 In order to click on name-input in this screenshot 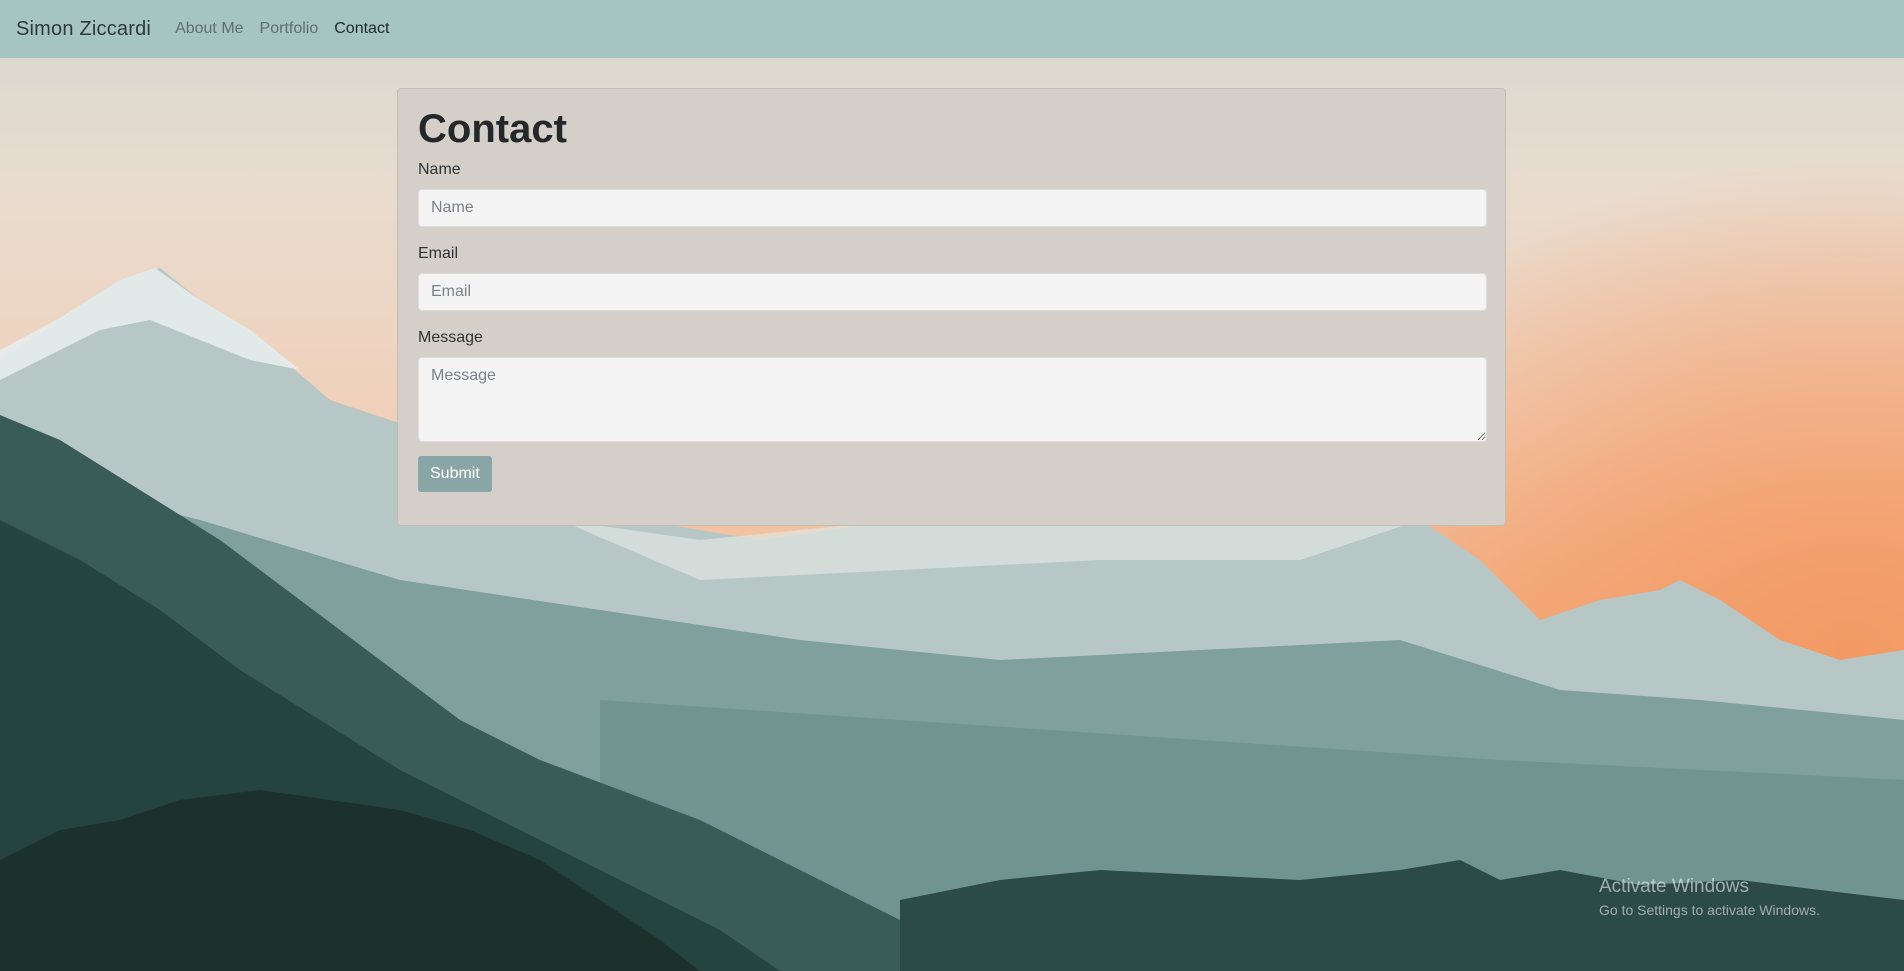, I will do `click(952, 208)`.